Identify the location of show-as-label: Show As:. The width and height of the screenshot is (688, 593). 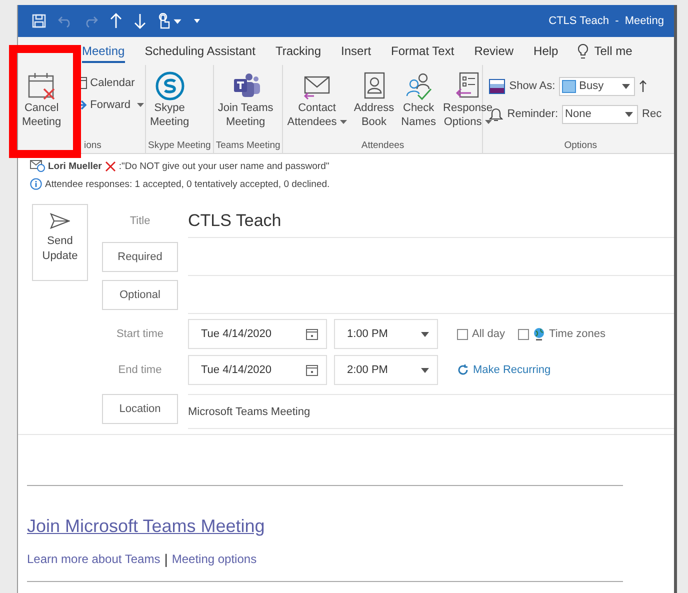
(532, 86).